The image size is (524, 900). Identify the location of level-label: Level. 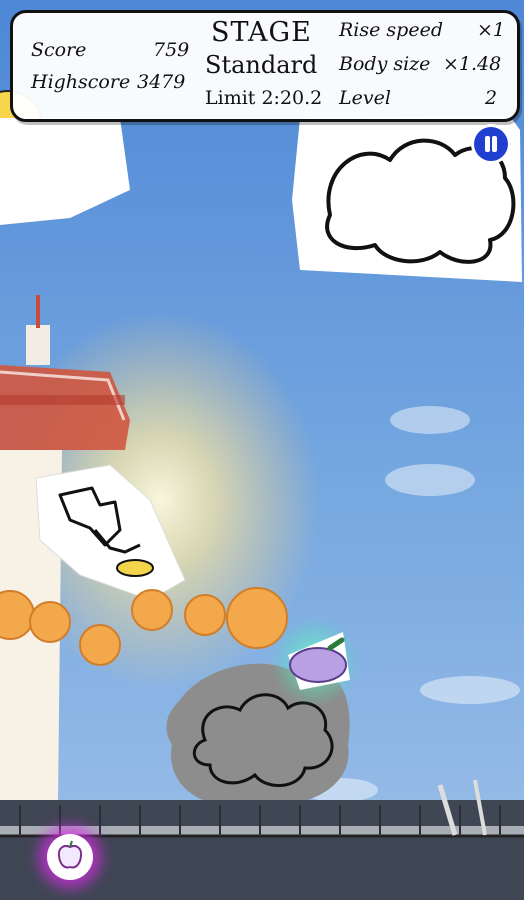
(365, 98).